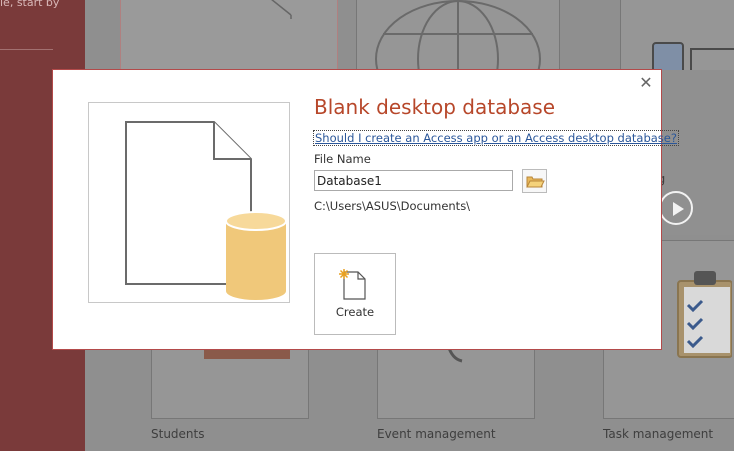 The width and height of the screenshot is (734, 451). What do you see at coordinates (26, 49) in the screenshot?
I see `left-panel-divider` at bounding box center [26, 49].